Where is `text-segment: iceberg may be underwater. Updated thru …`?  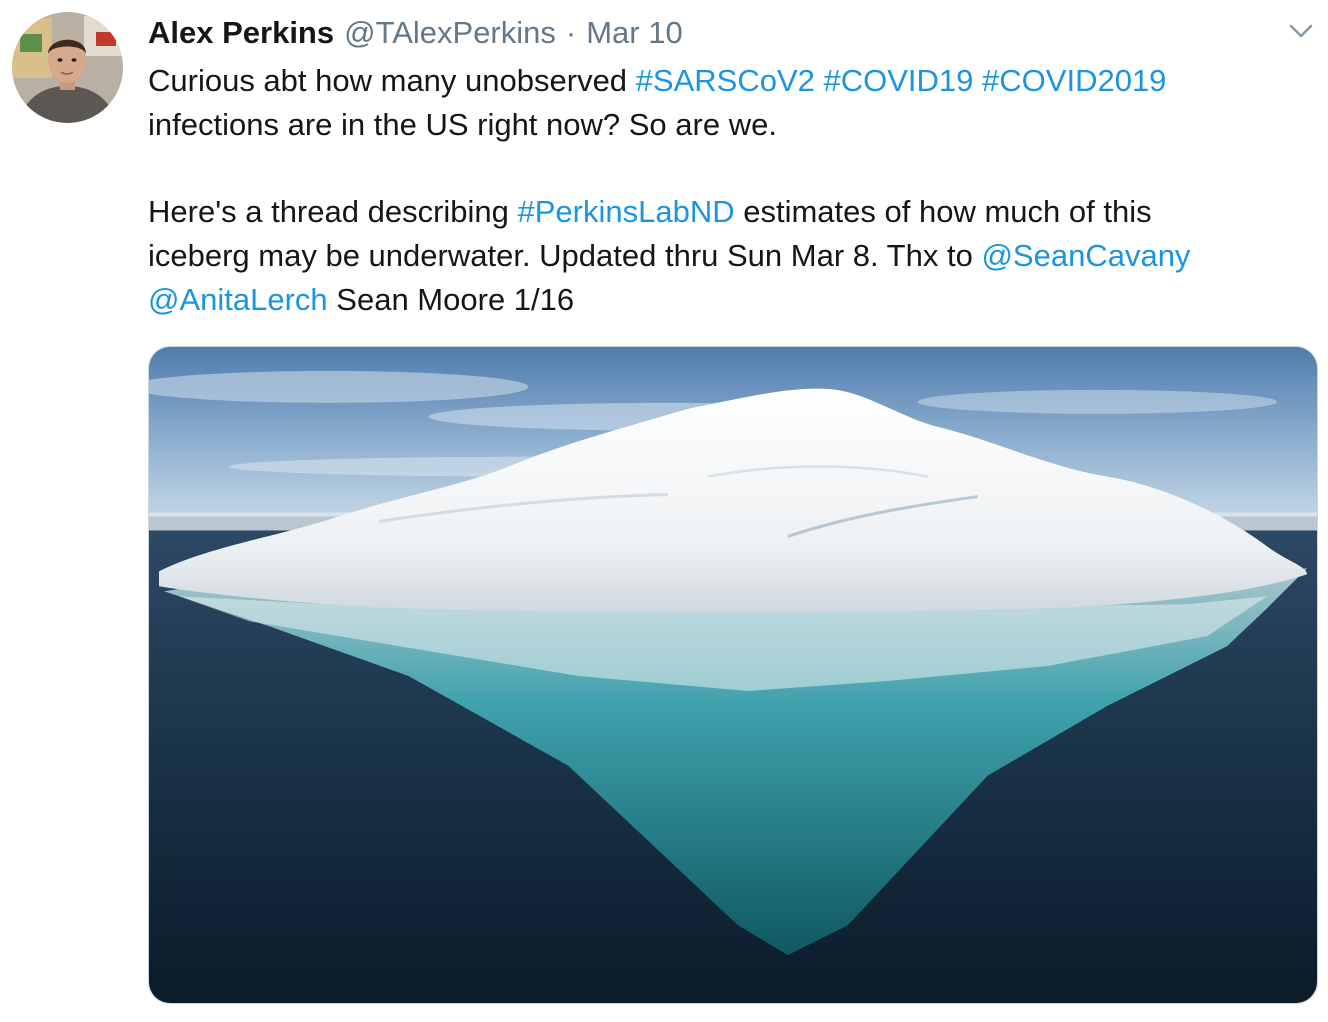
text-segment: iceberg may be underwater. Updated thru … is located at coordinates (565, 255).